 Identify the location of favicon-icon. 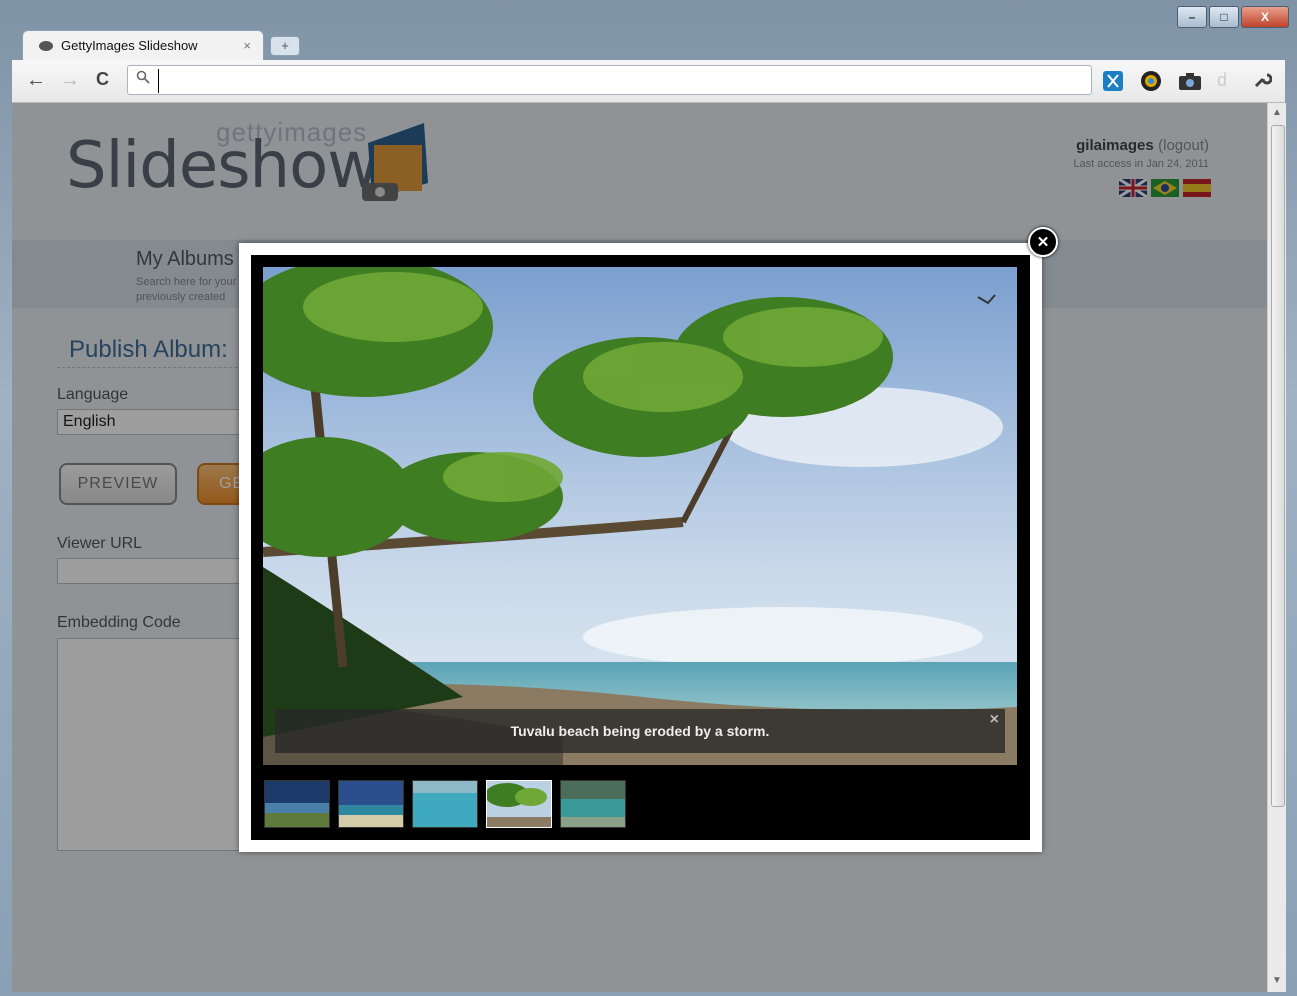
(46, 45).